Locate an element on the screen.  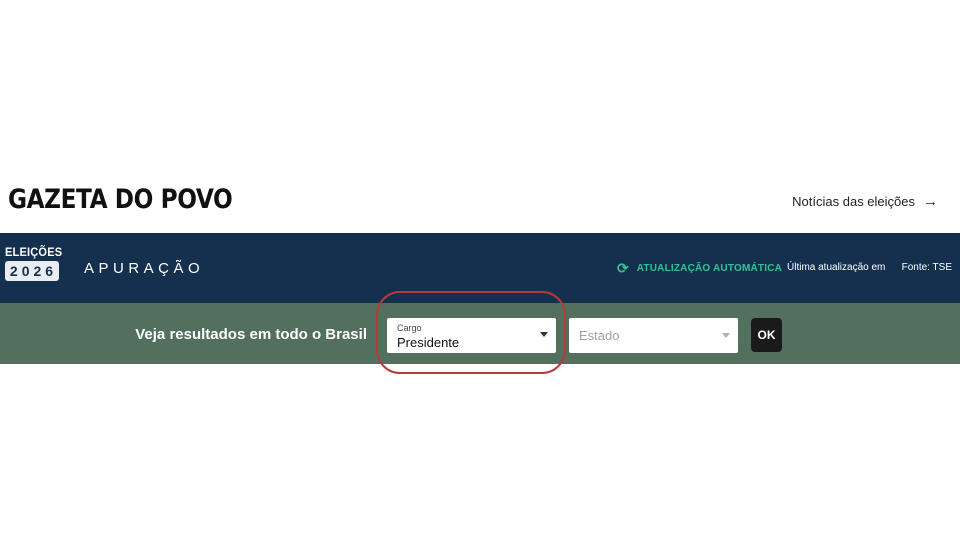
elections-badge: ELEIÇÕES 2026 is located at coordinates (34, 263).